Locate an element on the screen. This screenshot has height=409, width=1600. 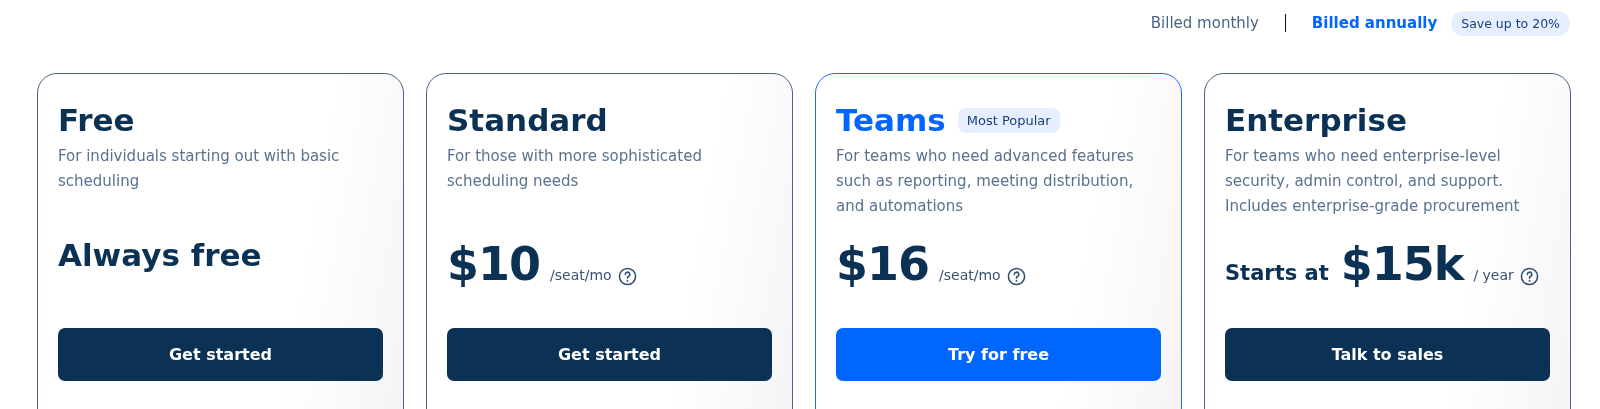
plan-button: Try for free is located at coordinates (998, 354).